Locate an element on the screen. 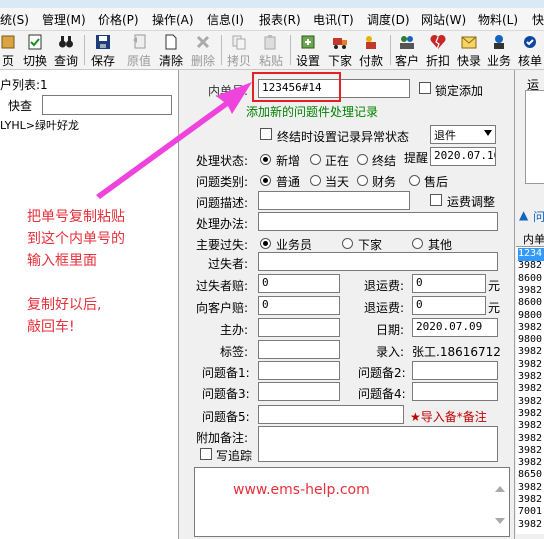 This screenshot has width=544, height=539. scroll-down-icon is located at coordinates (500, 521).